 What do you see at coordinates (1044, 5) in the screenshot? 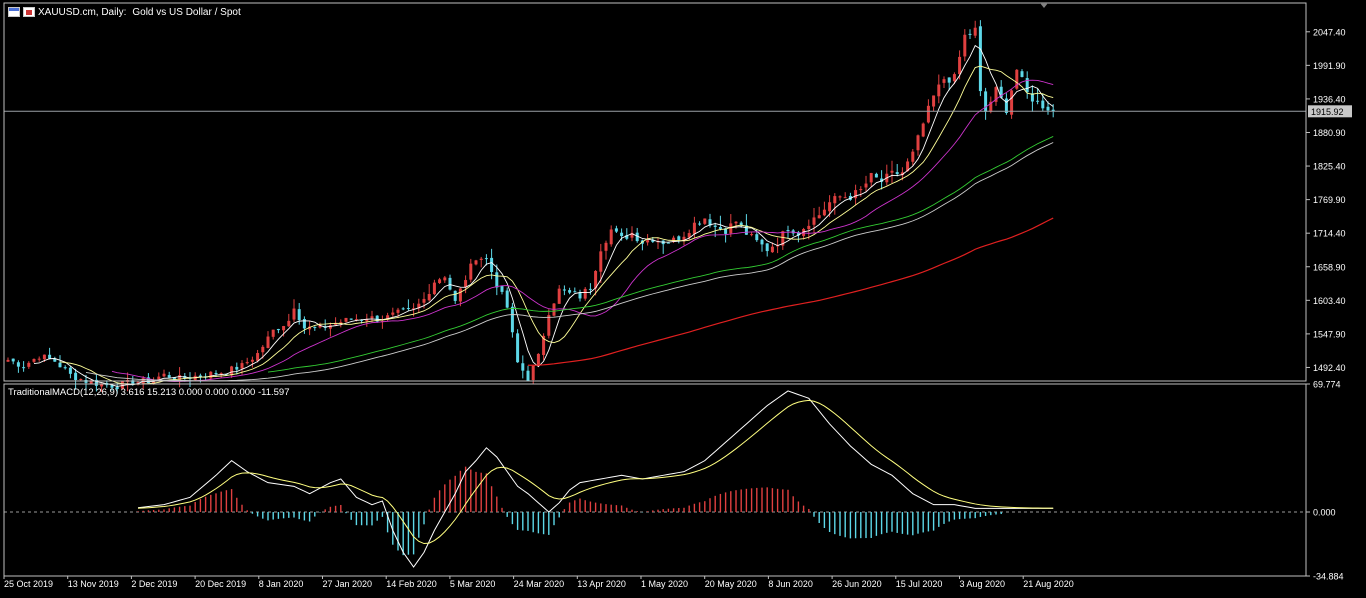
I see `shift-marker-icon` at bounding box center [1044, 5].